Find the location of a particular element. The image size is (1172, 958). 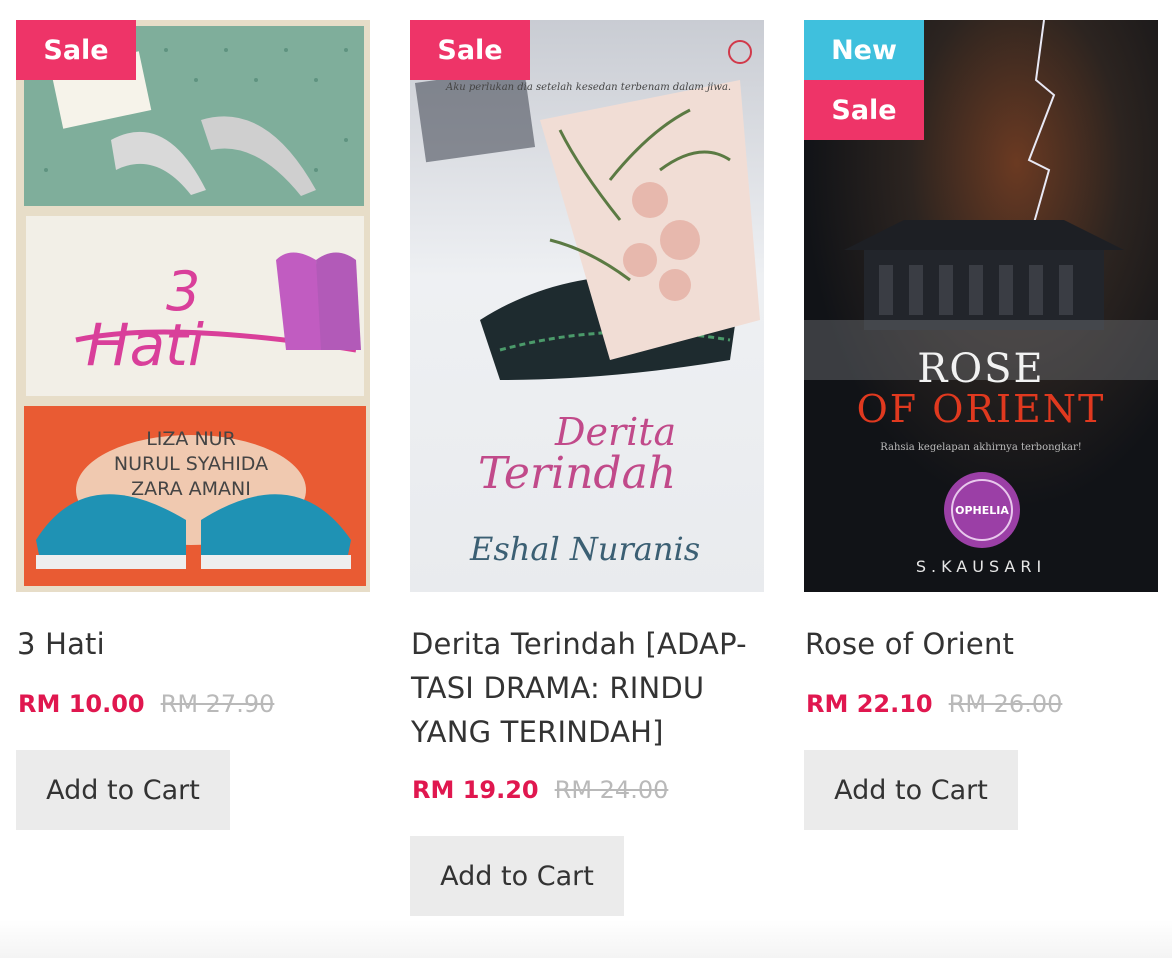

cover-title-orient: OF ORIENT is located at coordinates (981, 409).